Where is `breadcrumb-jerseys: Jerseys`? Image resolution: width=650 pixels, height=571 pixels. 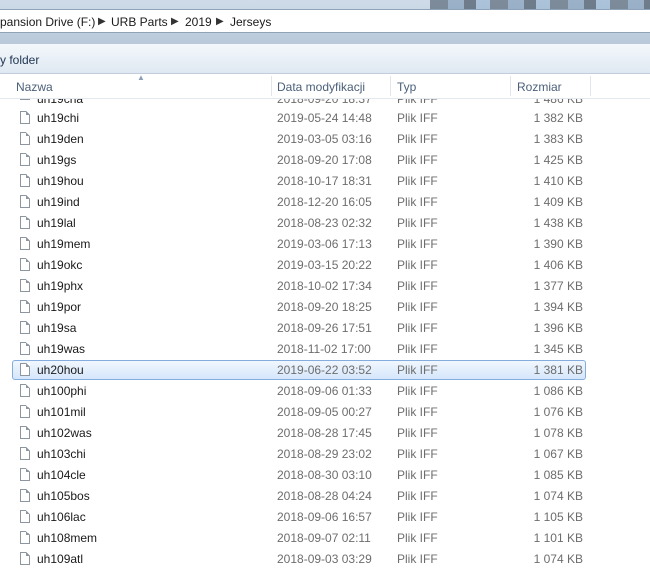
breadcrumb-jerseys: Jerseys is located at coordinates (250, 22).